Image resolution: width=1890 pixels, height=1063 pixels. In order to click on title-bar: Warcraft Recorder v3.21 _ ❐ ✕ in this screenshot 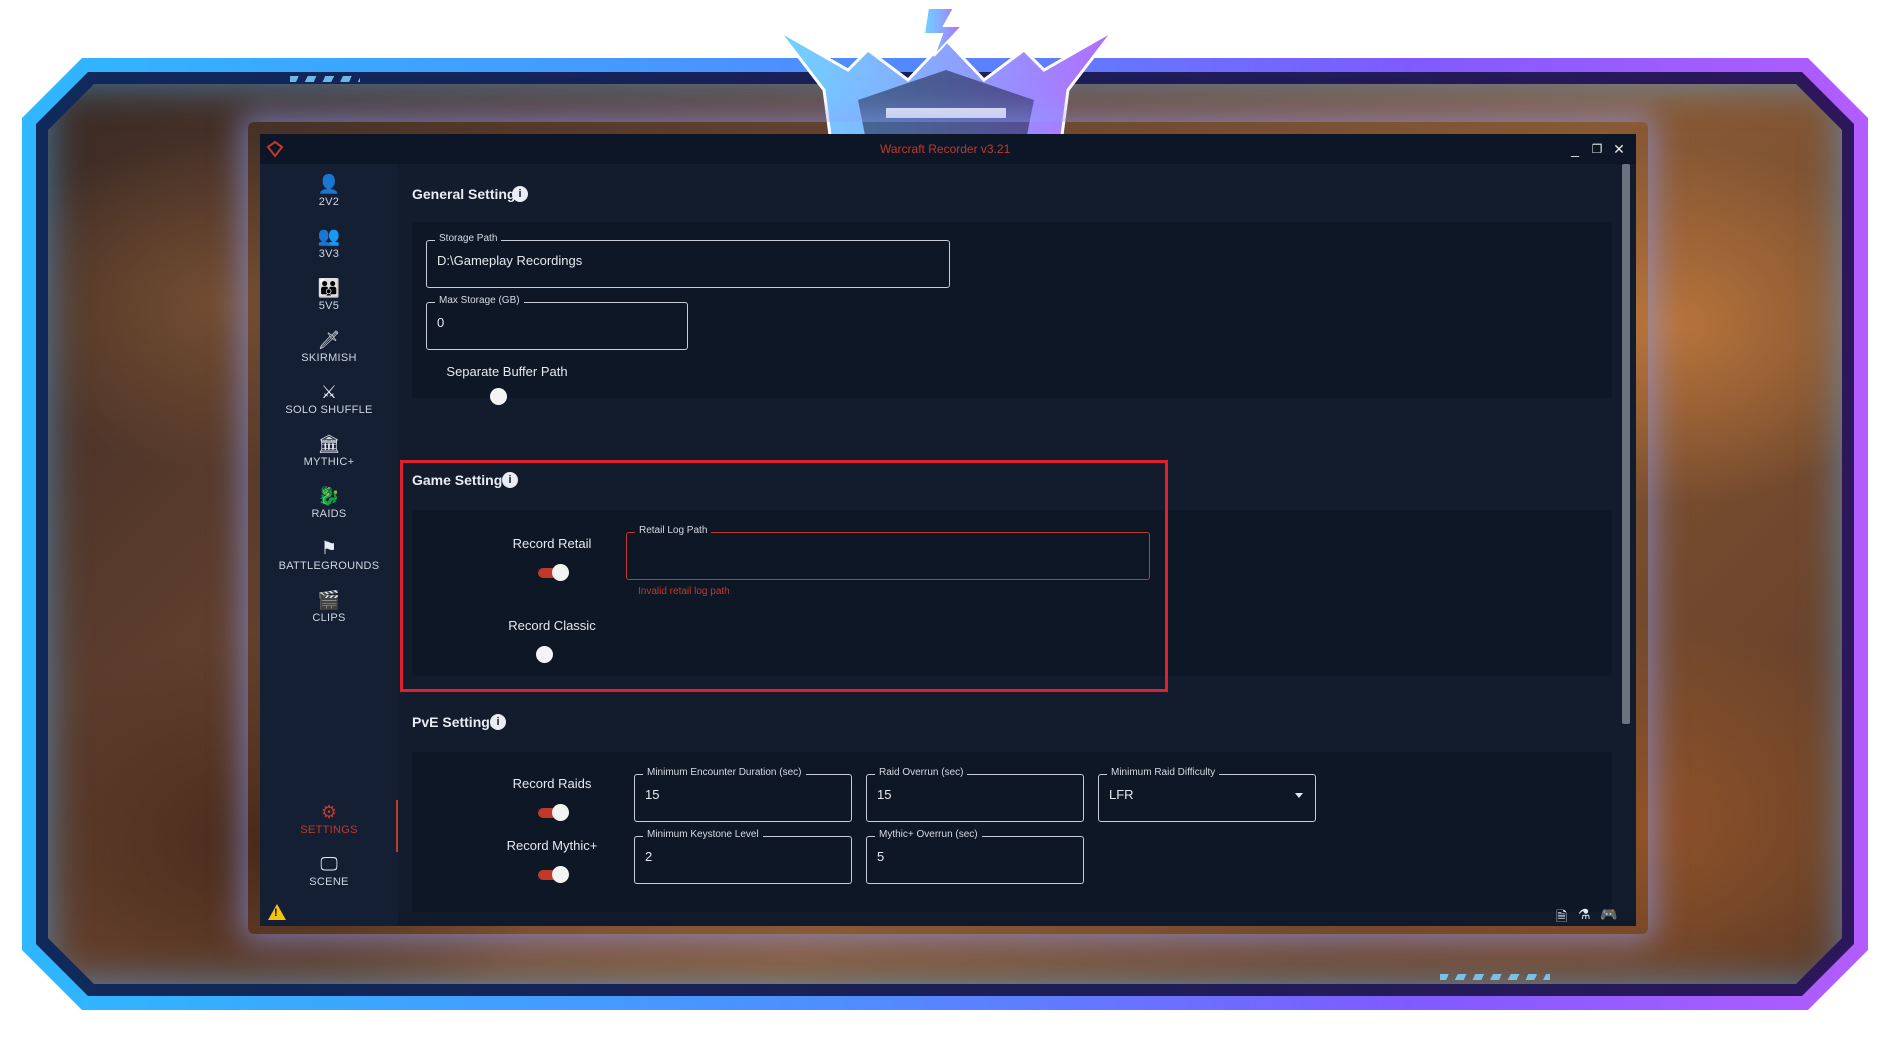, I will do `click(948, 149)`.